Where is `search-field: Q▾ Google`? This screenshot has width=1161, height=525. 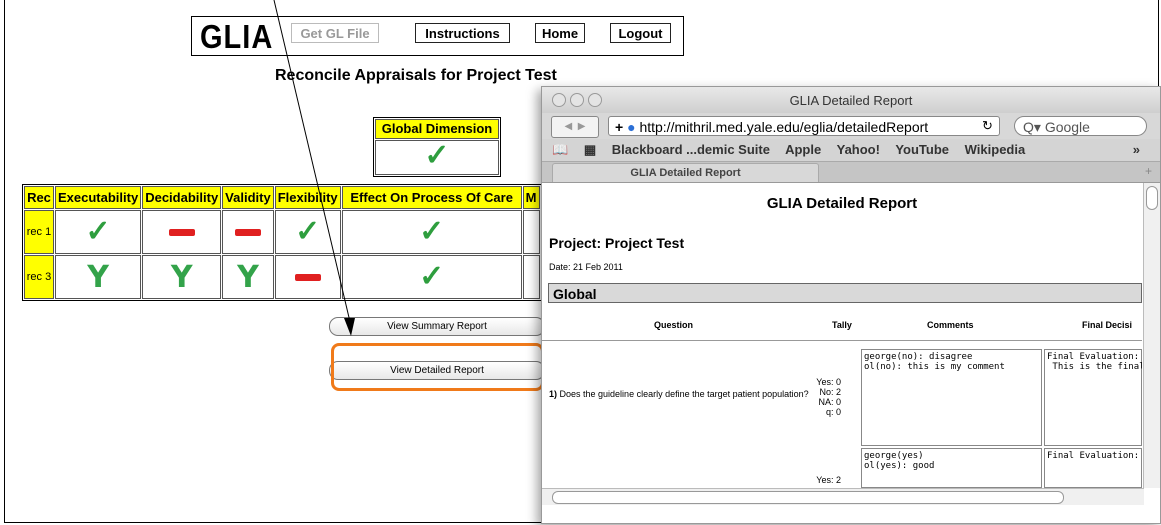
search-field: Q▾ Google is located at coordinates (1080, 126).